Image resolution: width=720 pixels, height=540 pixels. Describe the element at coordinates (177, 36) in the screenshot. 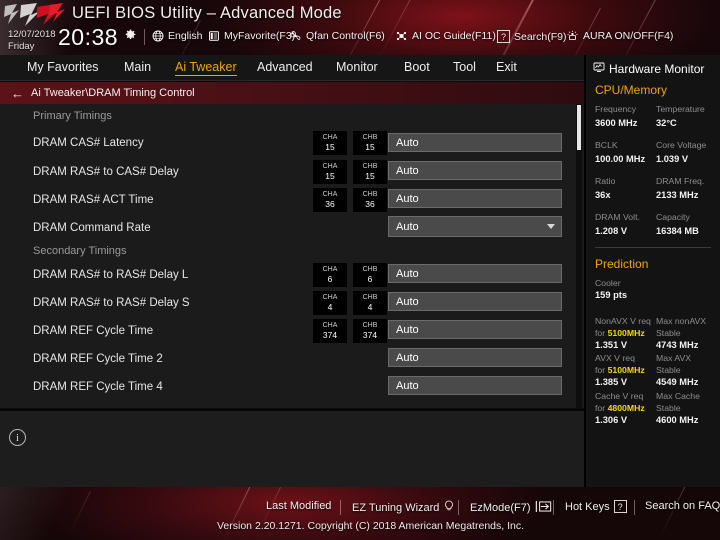

I see `header-item-english: English` at that location.